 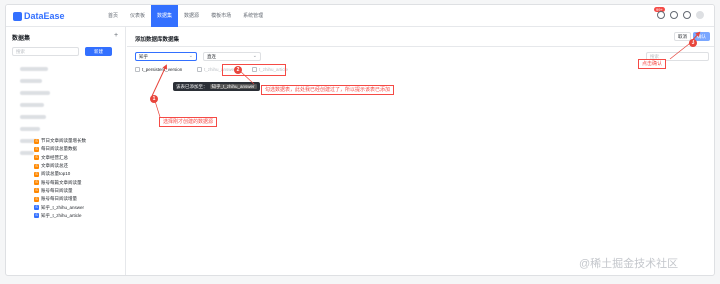 I want to click on tree-item-label: 阅读总量top10, so click(x=56, y=174).